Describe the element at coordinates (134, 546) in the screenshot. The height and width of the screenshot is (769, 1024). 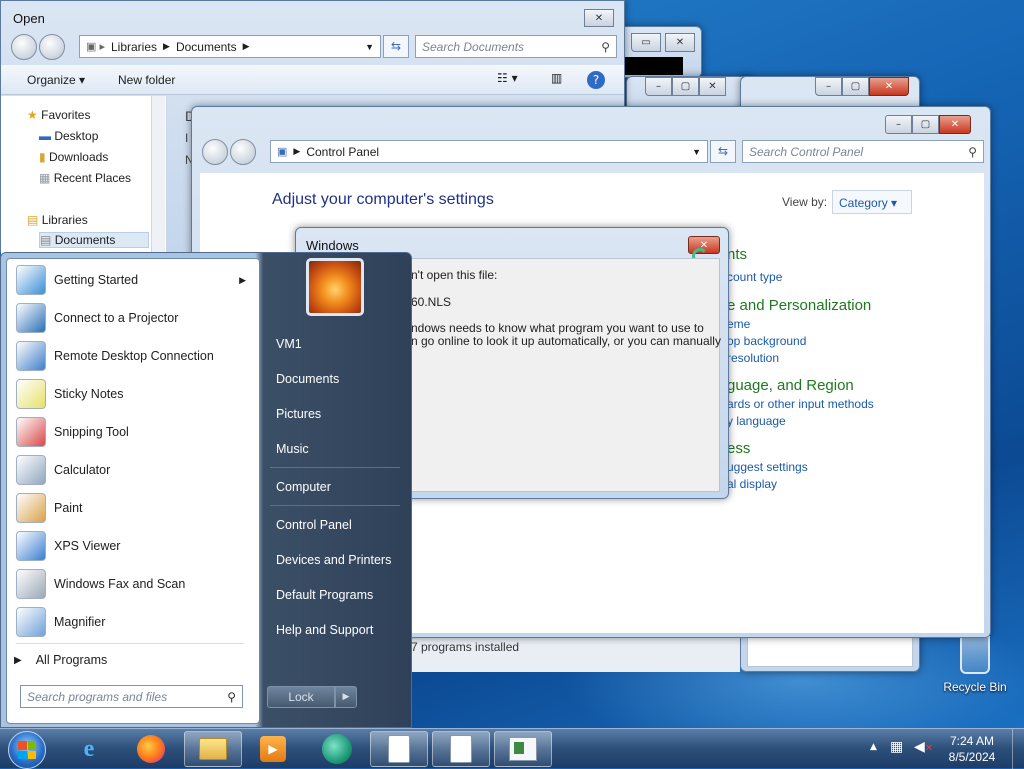
I see `start-program-item: XPS Viewer` at that location.